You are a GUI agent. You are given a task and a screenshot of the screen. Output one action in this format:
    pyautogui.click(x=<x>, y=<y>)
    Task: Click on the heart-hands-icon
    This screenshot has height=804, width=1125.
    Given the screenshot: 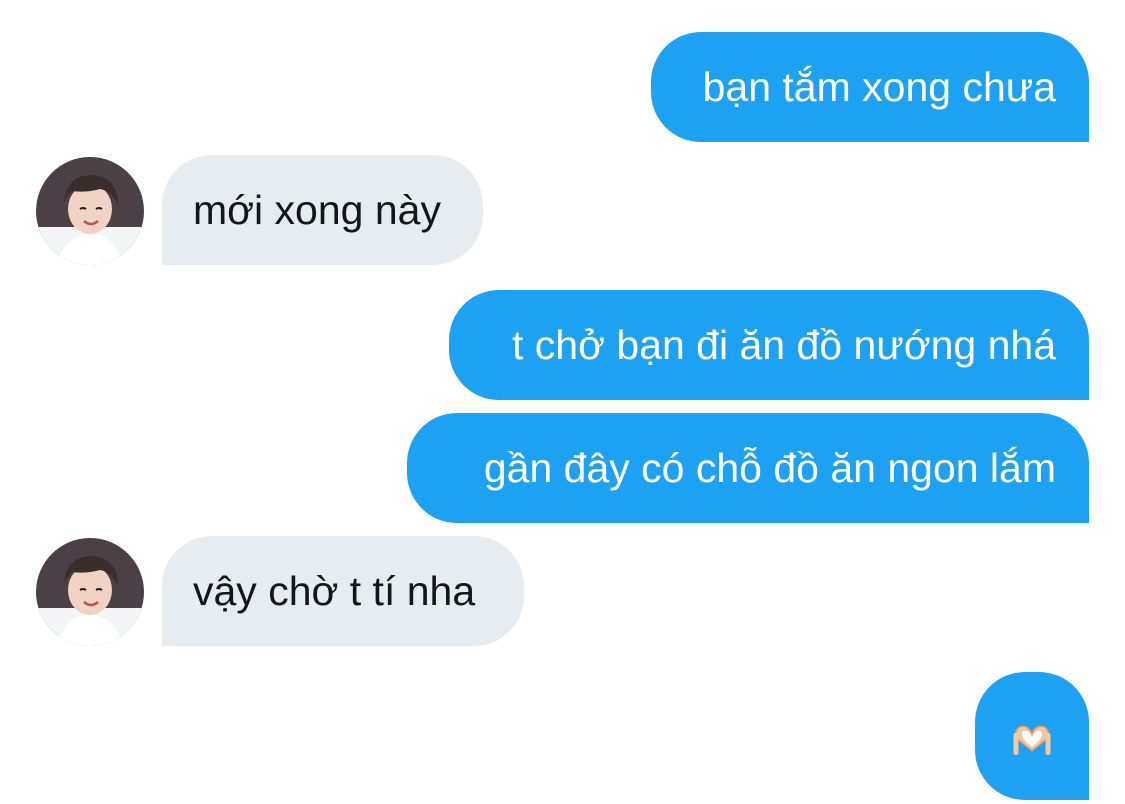 What is the action you would take?
    pyautogui.click(x=1032, y=740)
    